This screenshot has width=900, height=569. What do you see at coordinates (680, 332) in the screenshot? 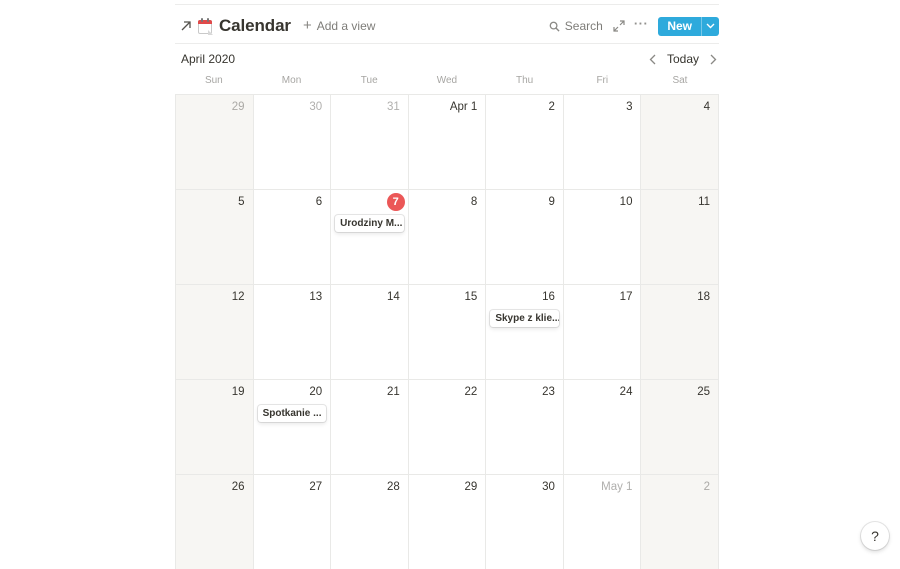
I see `calendar-day-cell: 18` at bounding box center [680, 332].